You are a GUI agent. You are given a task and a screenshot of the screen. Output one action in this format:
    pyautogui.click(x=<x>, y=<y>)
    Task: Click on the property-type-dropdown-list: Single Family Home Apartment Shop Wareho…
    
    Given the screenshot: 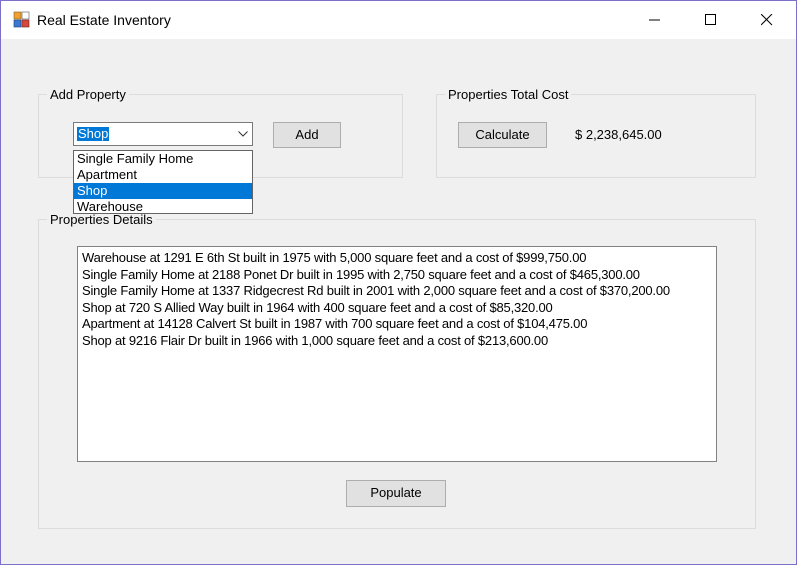 What is the action you would take?
    pyautogui.click(x=163, y=182)
    